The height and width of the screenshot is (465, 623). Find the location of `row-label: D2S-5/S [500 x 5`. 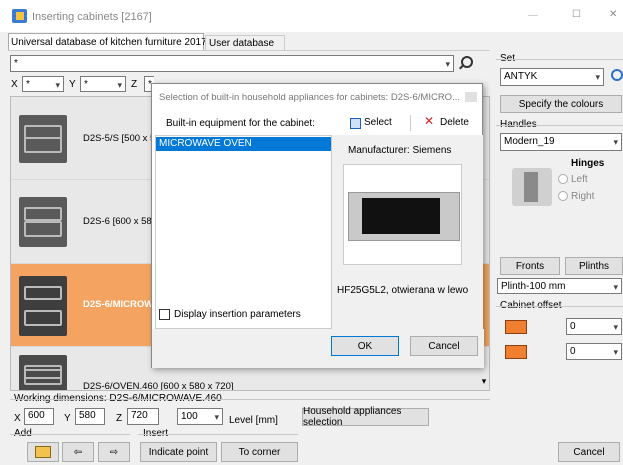

row-label: D2S-5/S [500 x 5 is located at coordinates (119, 138).